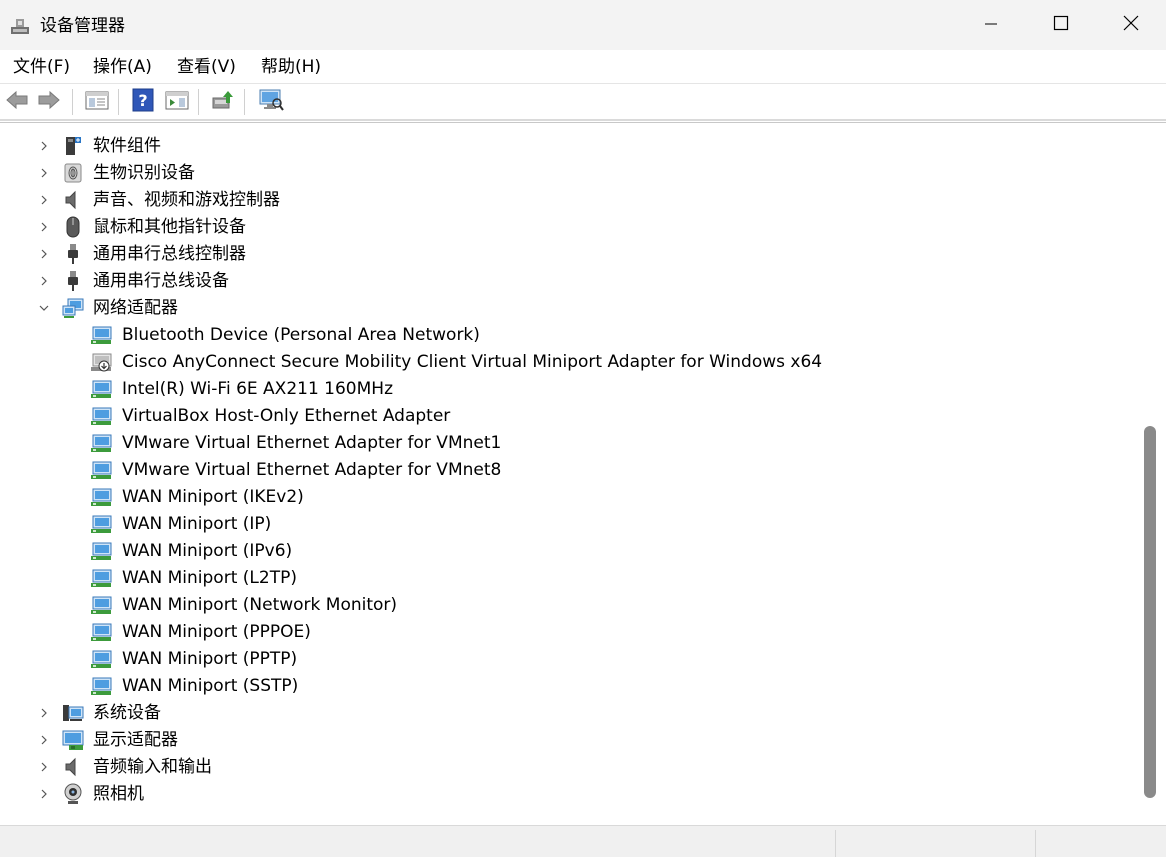 The image size is (1166, 857). What do you see at coordinates (569, 280) in the screenshot?
I see `tree-category-usb-devices: 通用串行总线设备` at bounding box center [569, 280].